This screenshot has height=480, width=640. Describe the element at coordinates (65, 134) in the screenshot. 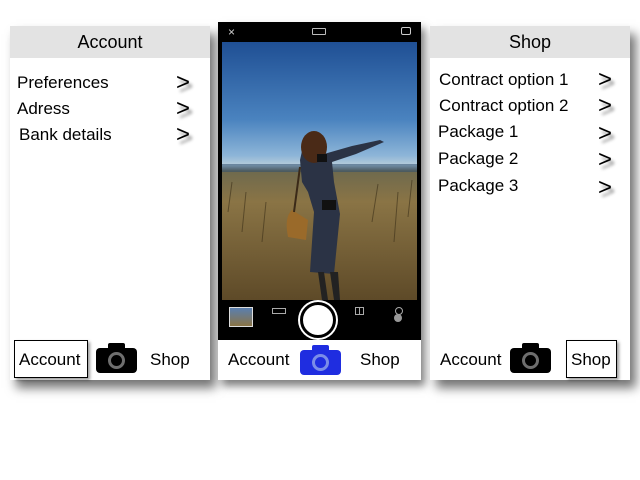

I see `menu-item-label: Bank details` at that location.